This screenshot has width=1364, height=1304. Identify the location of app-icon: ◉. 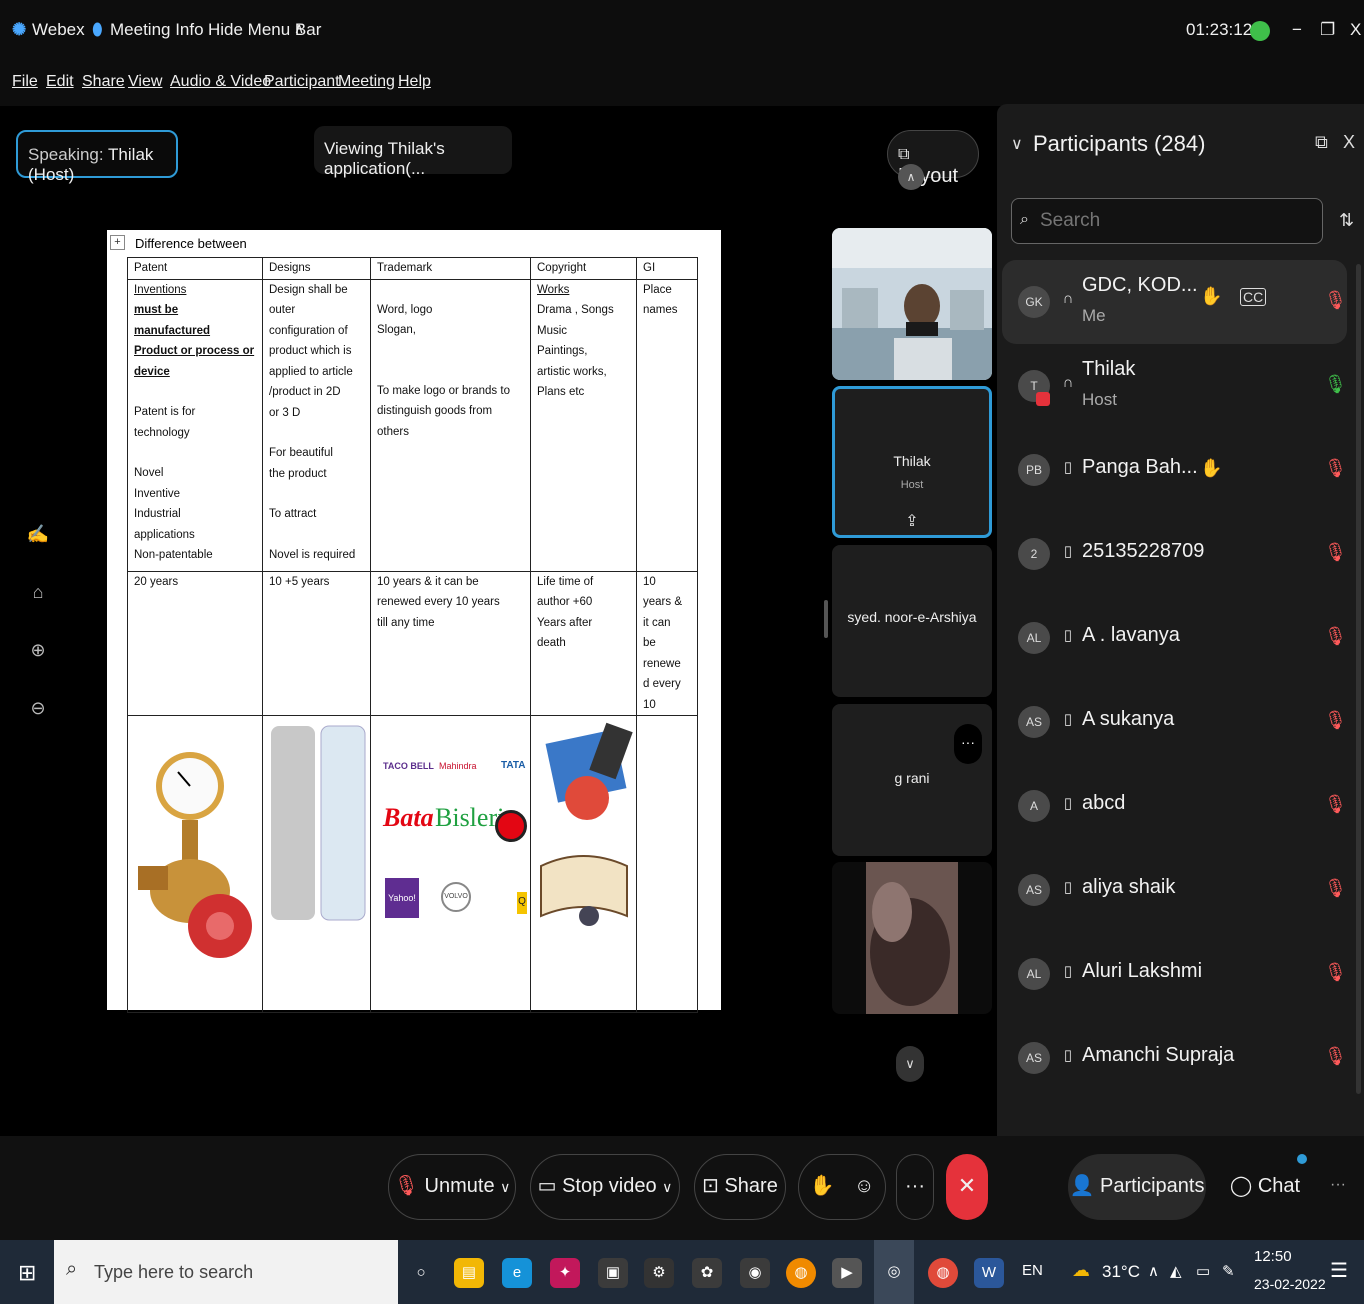
(755, 1273).